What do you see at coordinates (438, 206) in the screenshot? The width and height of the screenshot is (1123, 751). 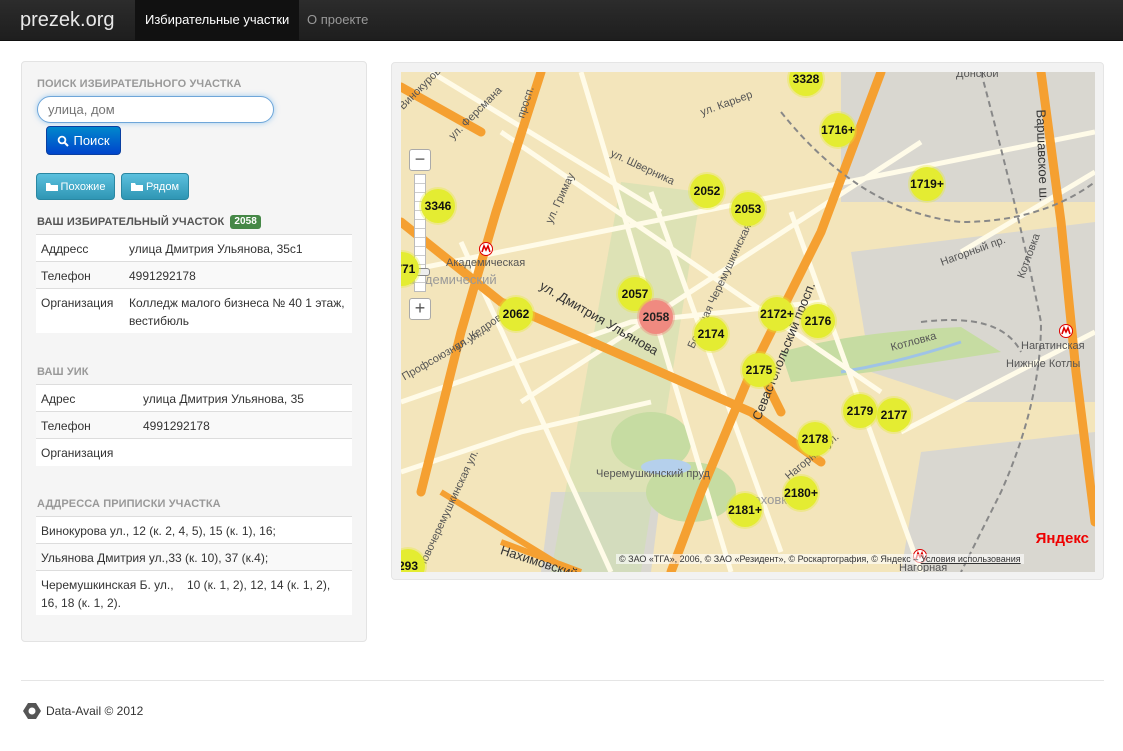 I see `station-cluster: 3346` at bounding box center [438, 206].